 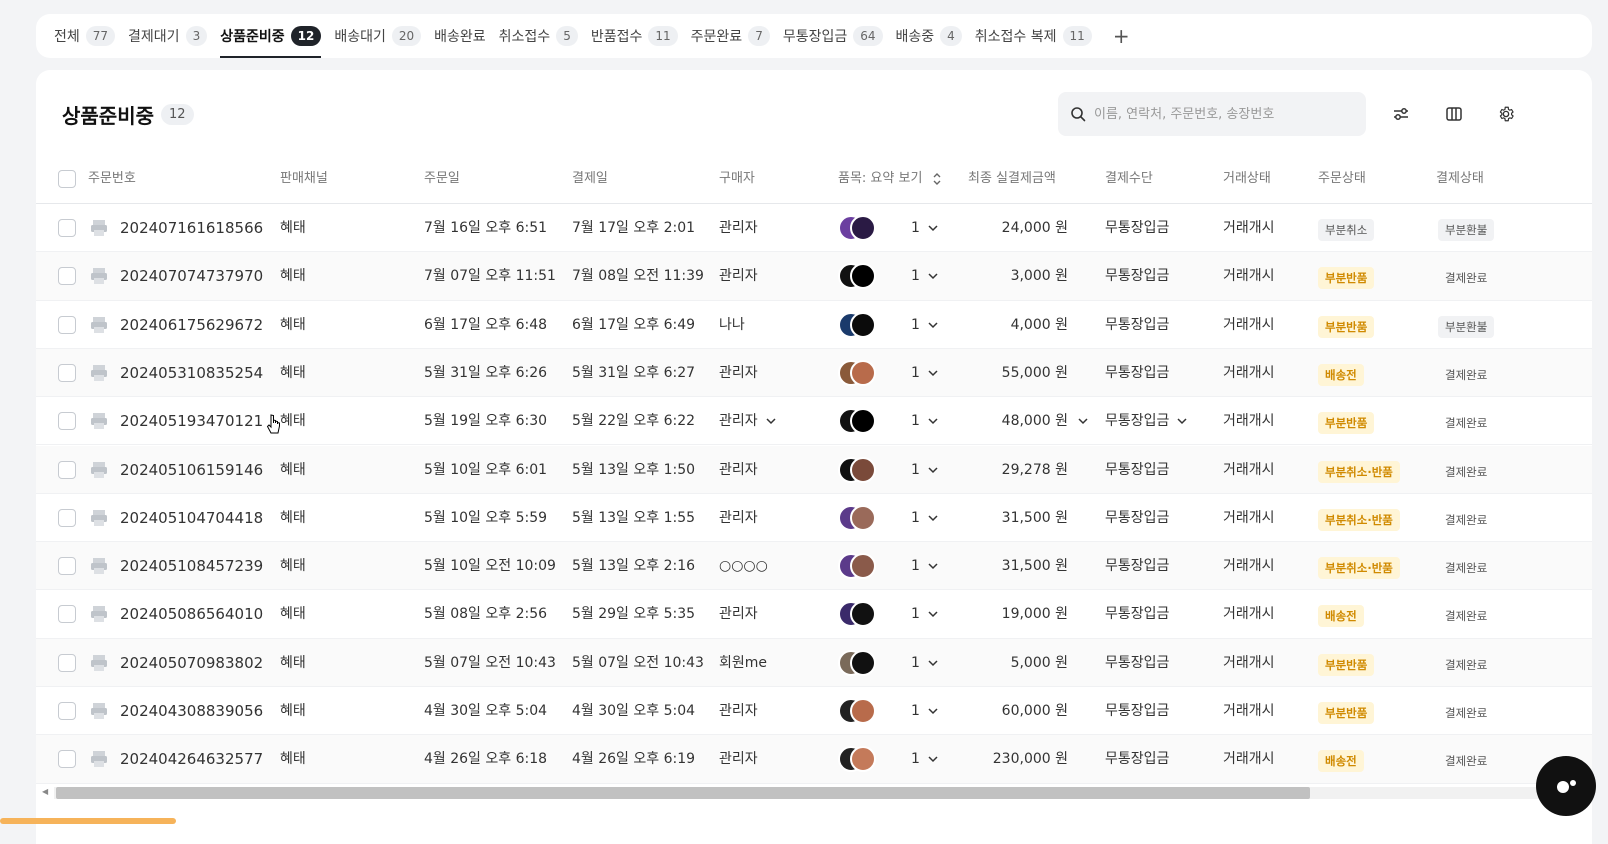 What do you see at coordinates (378, 36) in the screenshot?
I see `tab-3: 배송대기 20` at bounding box center [378, 36].